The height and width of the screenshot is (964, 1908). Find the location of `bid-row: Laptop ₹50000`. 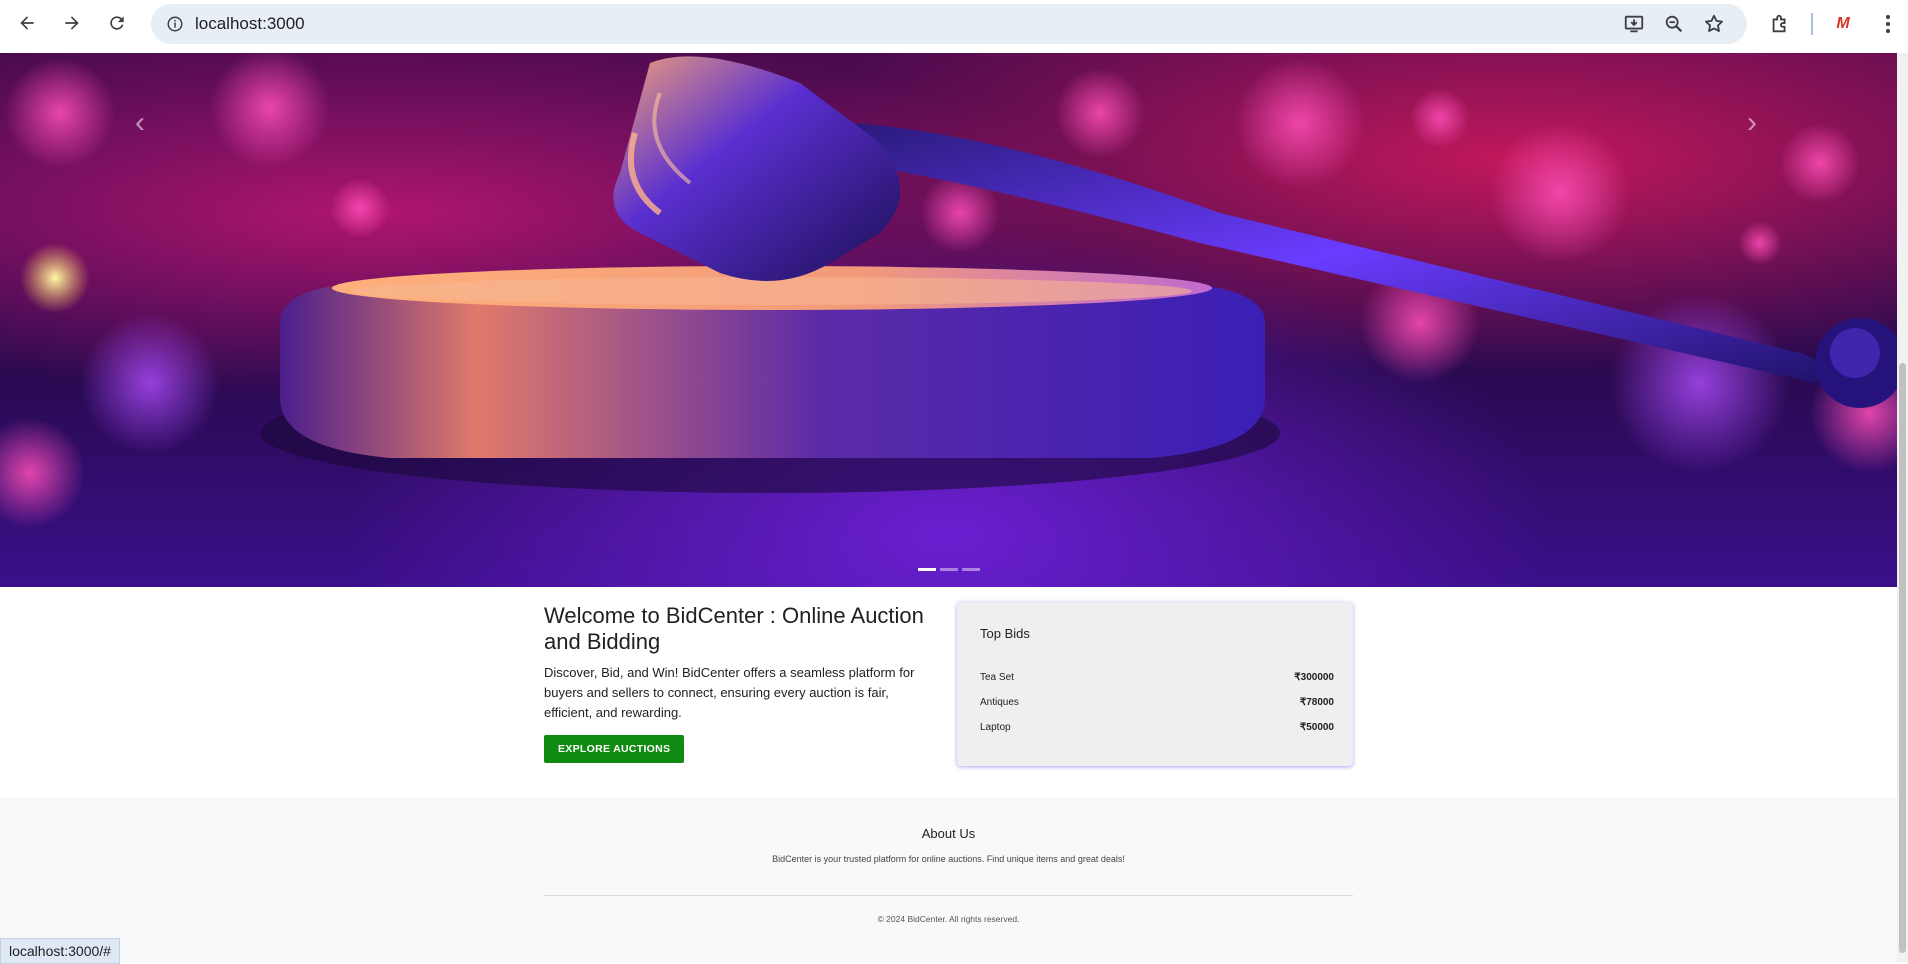

bid-row: Laptop ₹50000 is located at coordinates (1157, 727).